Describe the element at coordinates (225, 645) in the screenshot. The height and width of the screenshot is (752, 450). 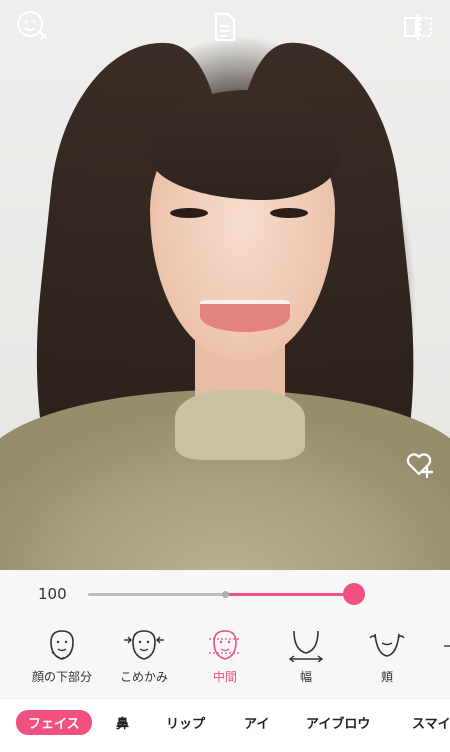
I see `midface-icon` at that location.